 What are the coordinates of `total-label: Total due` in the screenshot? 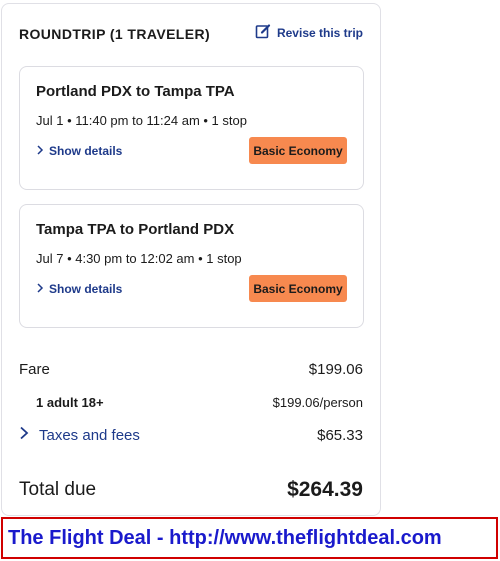 It's located at (58, 489).